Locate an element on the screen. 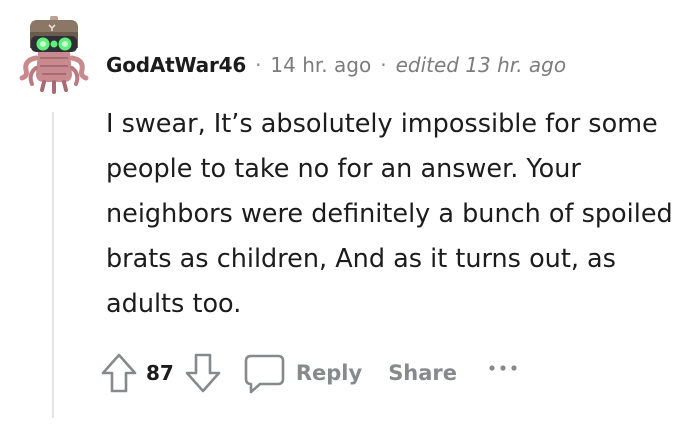 This screenshot has height=428, width=700. downvote-arrow-icon is located at coordinates (203, 373).